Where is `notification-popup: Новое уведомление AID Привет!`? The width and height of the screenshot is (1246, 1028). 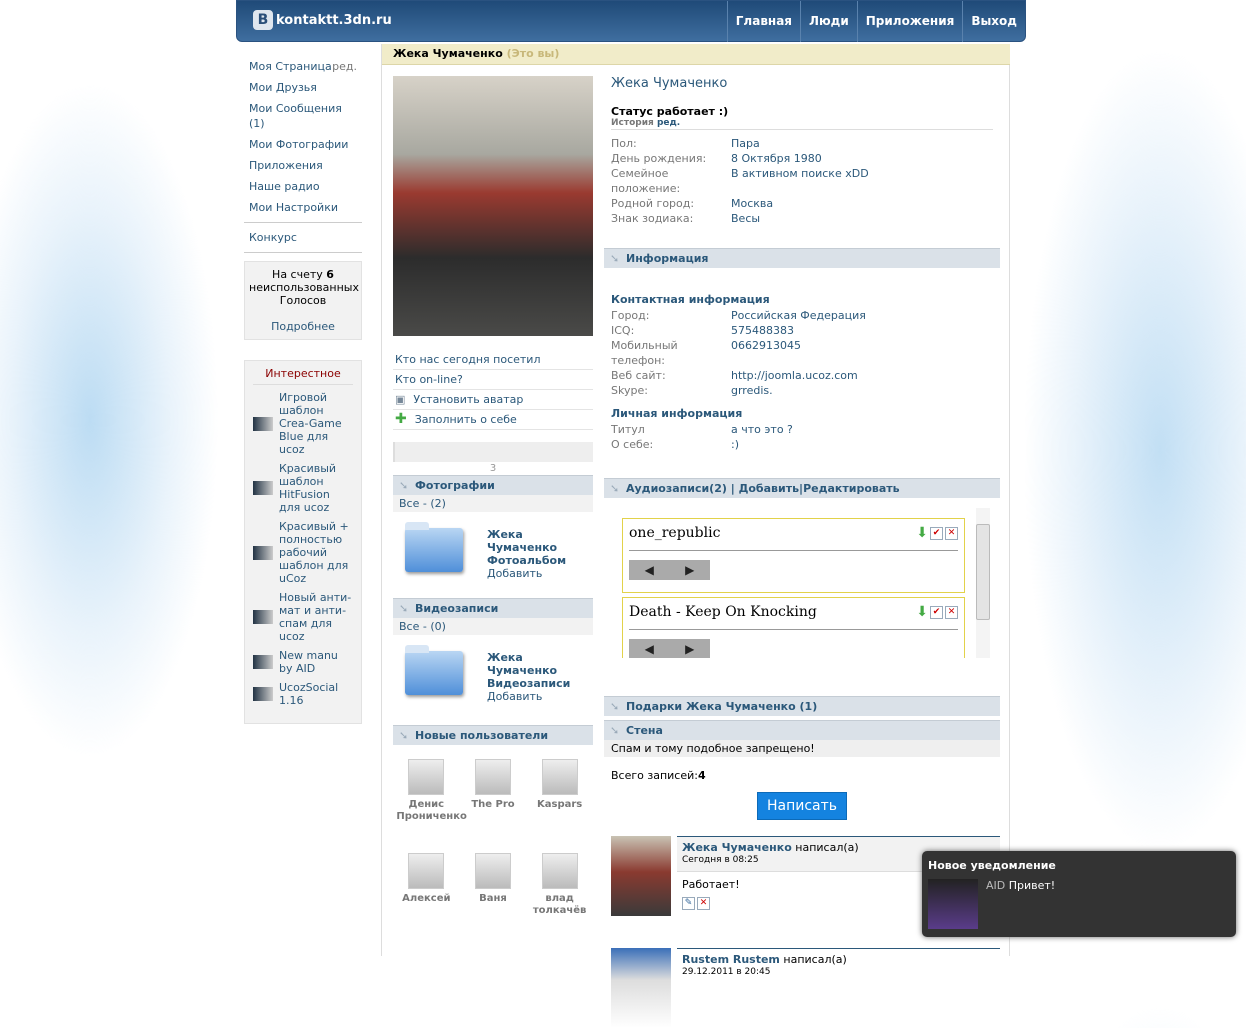
notification-popup: Новое уведомление AID Привет! is located at coordinates (1079, 894).